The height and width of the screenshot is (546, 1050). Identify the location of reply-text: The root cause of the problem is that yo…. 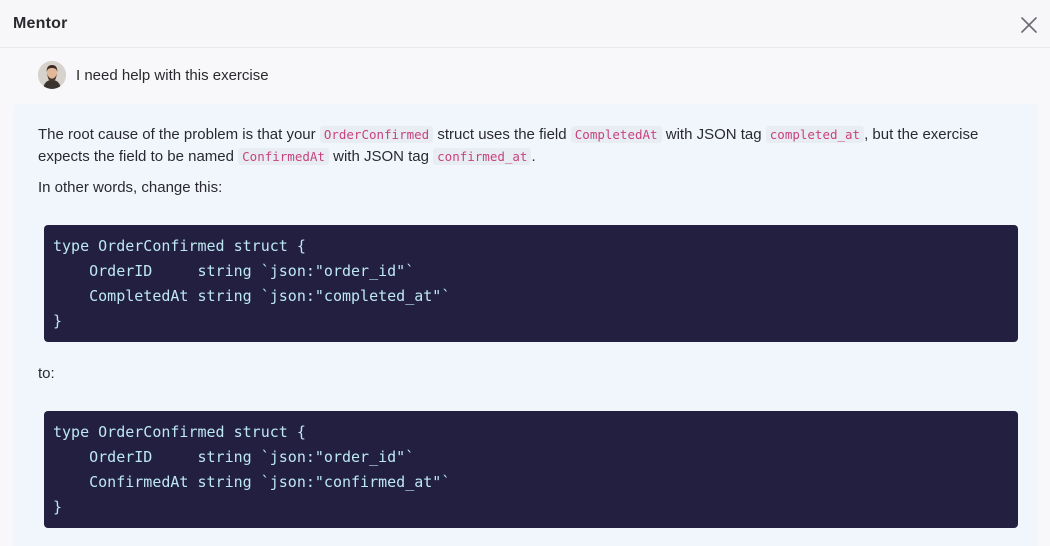
(179, 134).